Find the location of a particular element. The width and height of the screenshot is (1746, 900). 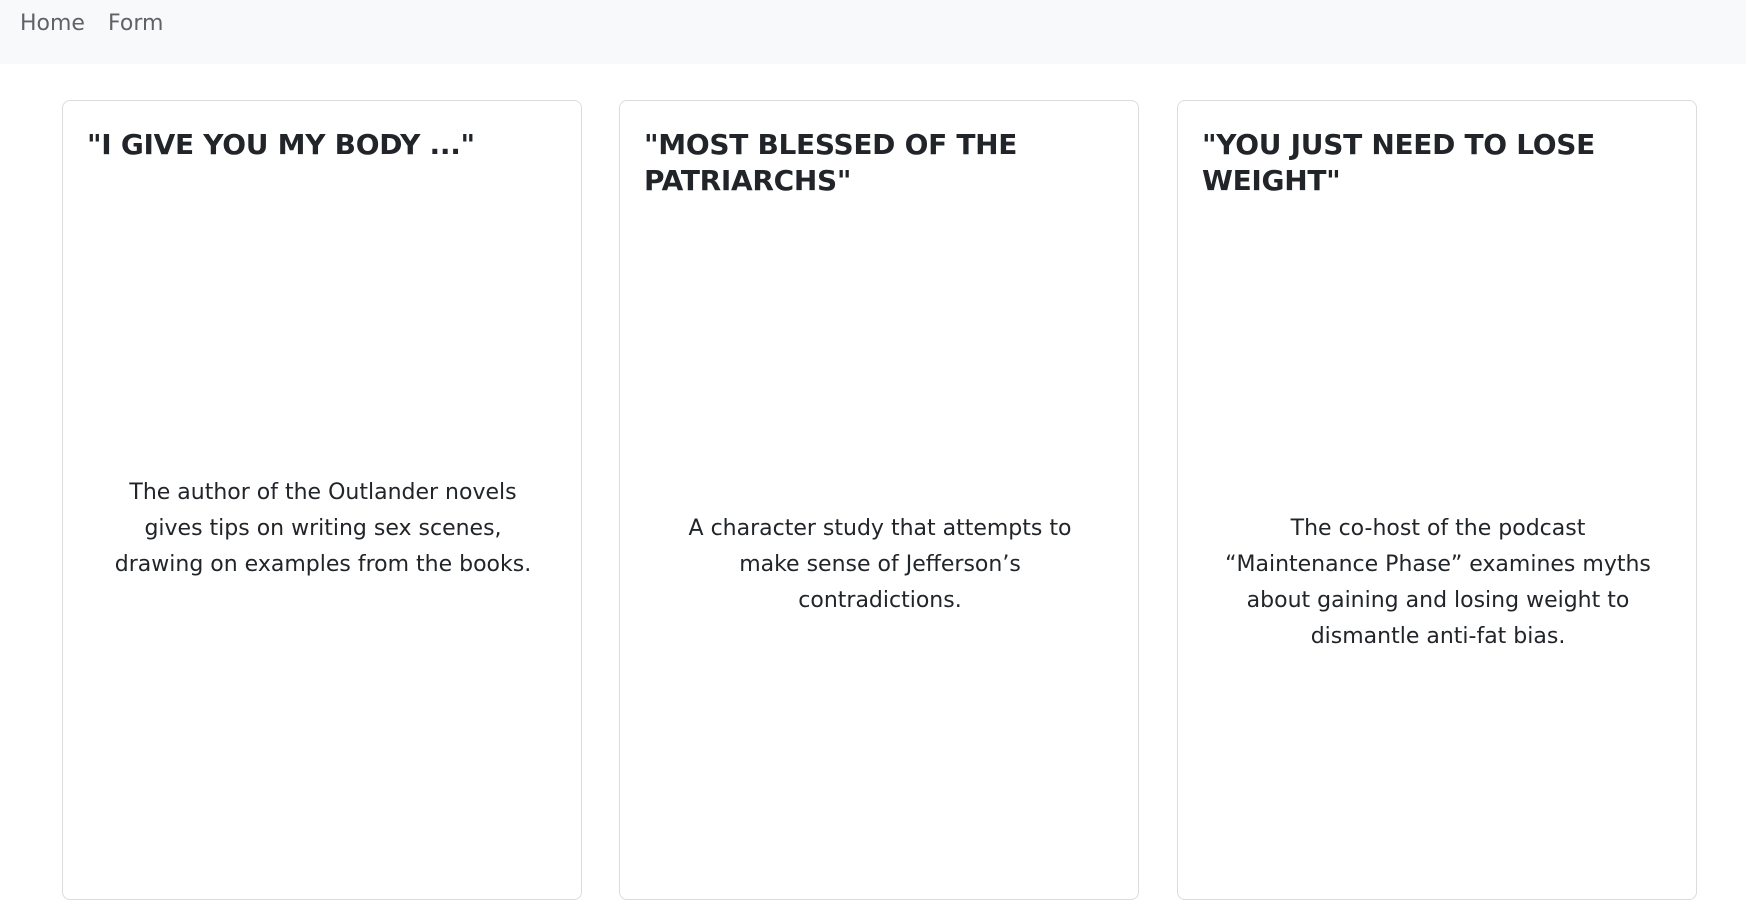

nav-link-form: Form is located at coordinates (135, 24).